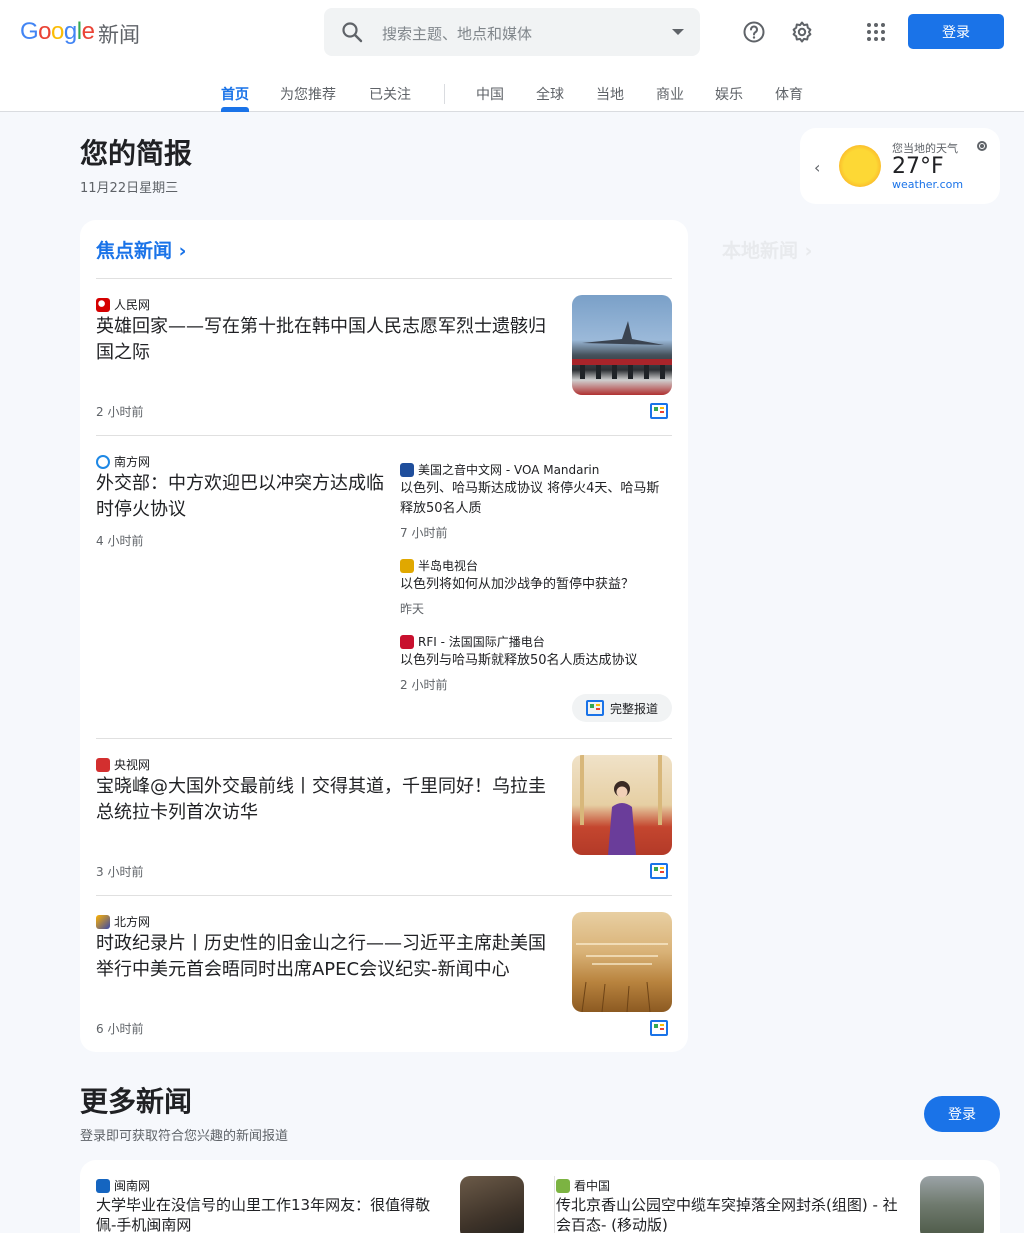 The width and height of the screenshot is (1024, 1233). I want to click on chevron-left-icon: ‹, so click(817, 167).